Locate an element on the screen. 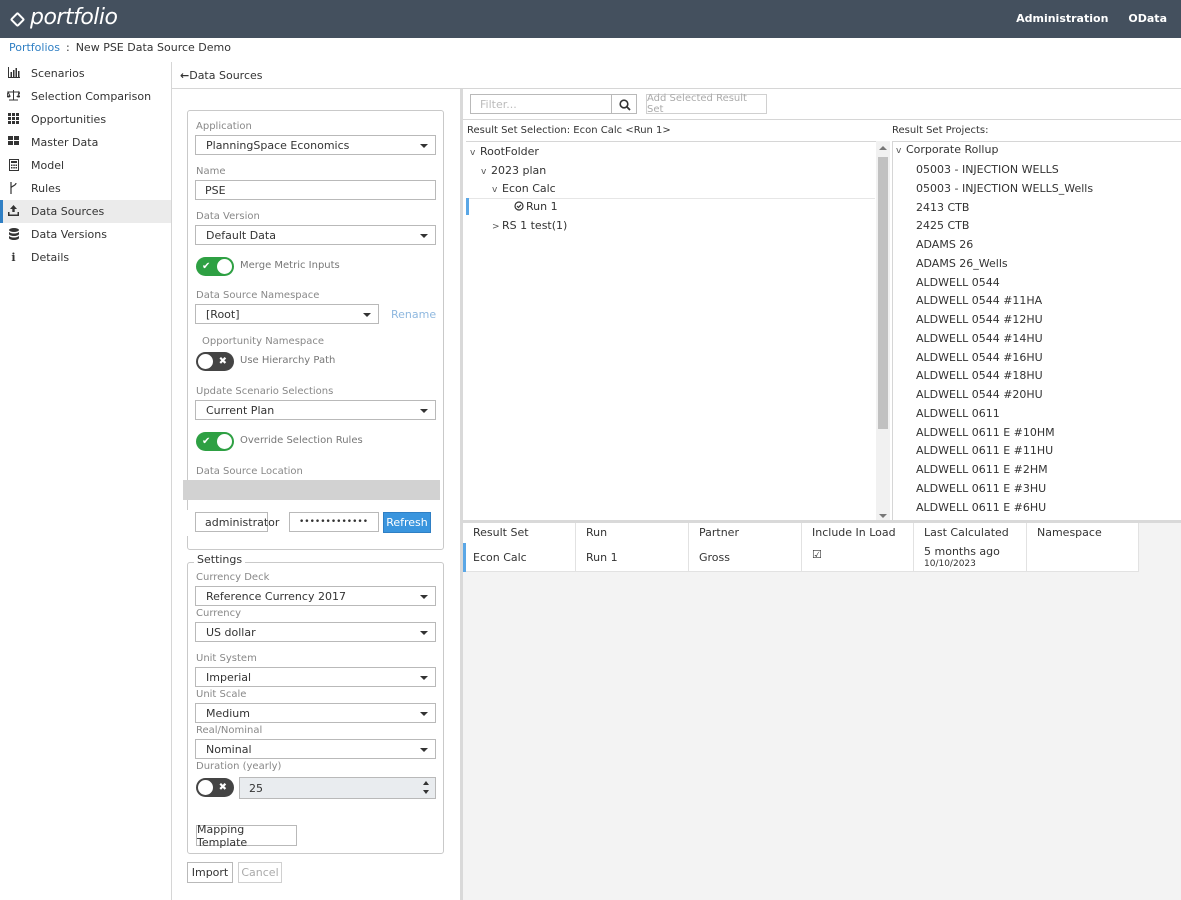 This screenshot has width=1181, height=900. list-item: ALDWELL 0544 #18HU is located at coordinates (979, 375).